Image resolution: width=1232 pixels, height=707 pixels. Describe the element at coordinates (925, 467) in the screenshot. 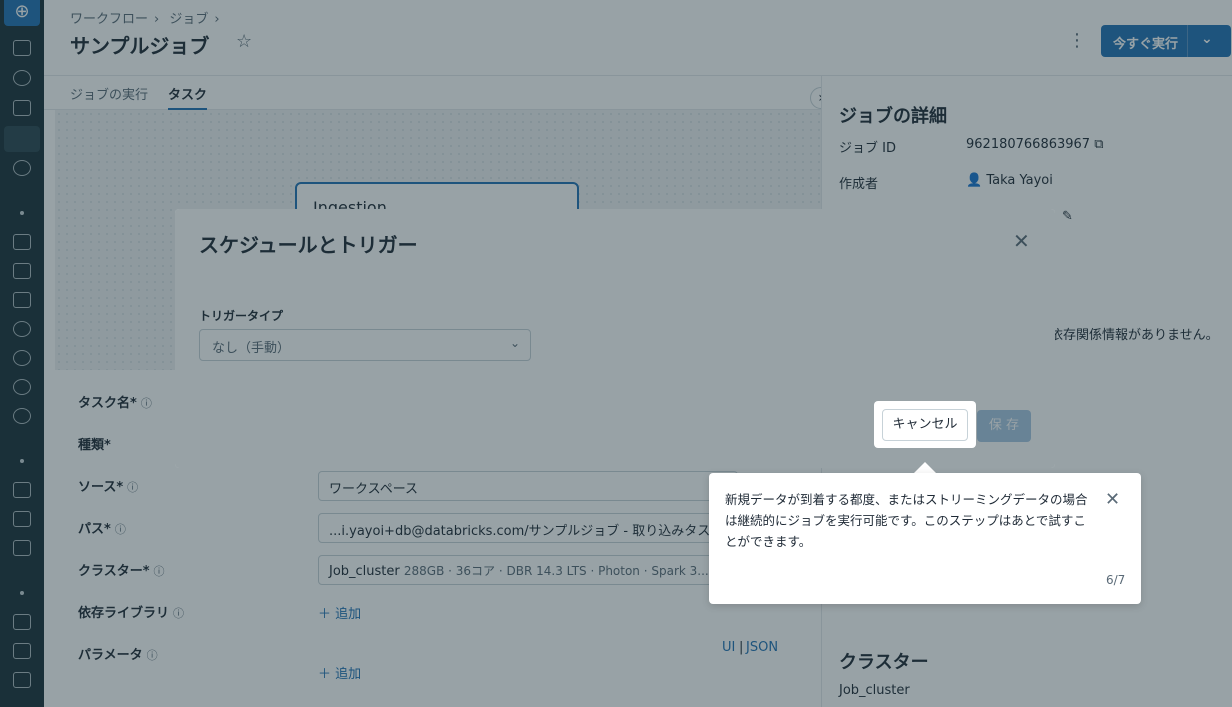

I see `tooltip-arrow` at that location.